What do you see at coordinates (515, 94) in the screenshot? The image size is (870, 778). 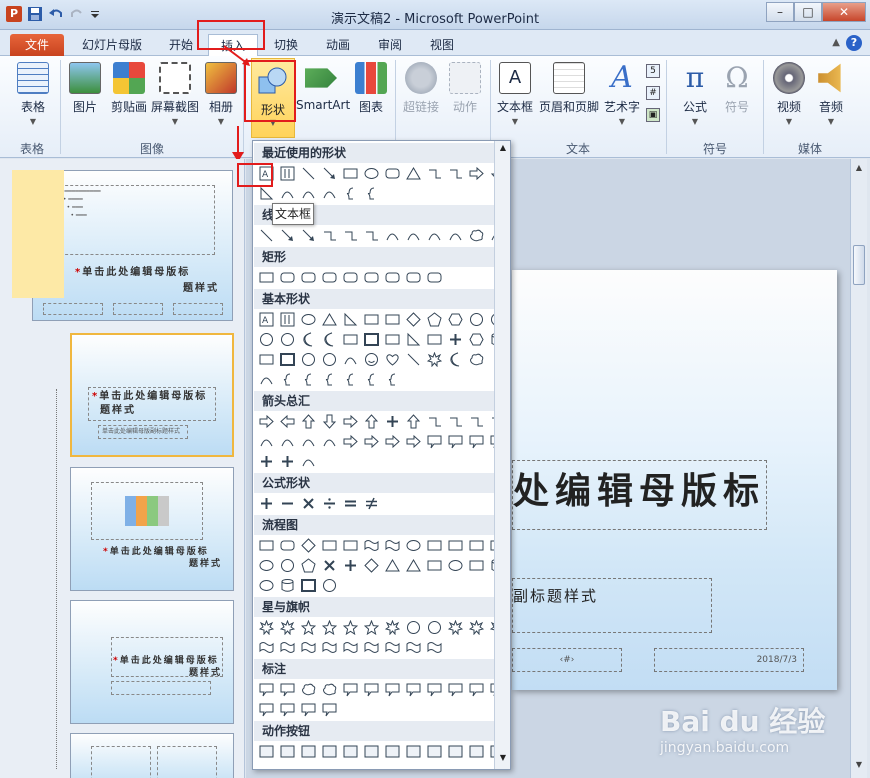 I see `textbox-button: A 文本框 ▼` at bounding box center [515, 94].